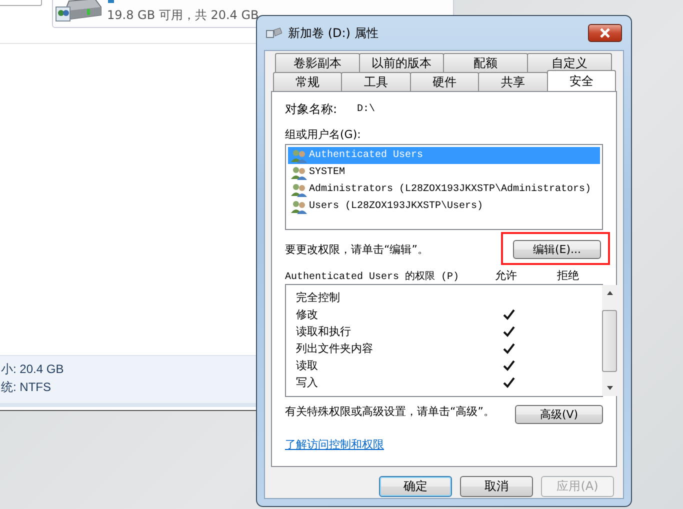  Describe the element at coordinates (610, 388) in the screenshot. I see `scroll-down-icon` at that location.